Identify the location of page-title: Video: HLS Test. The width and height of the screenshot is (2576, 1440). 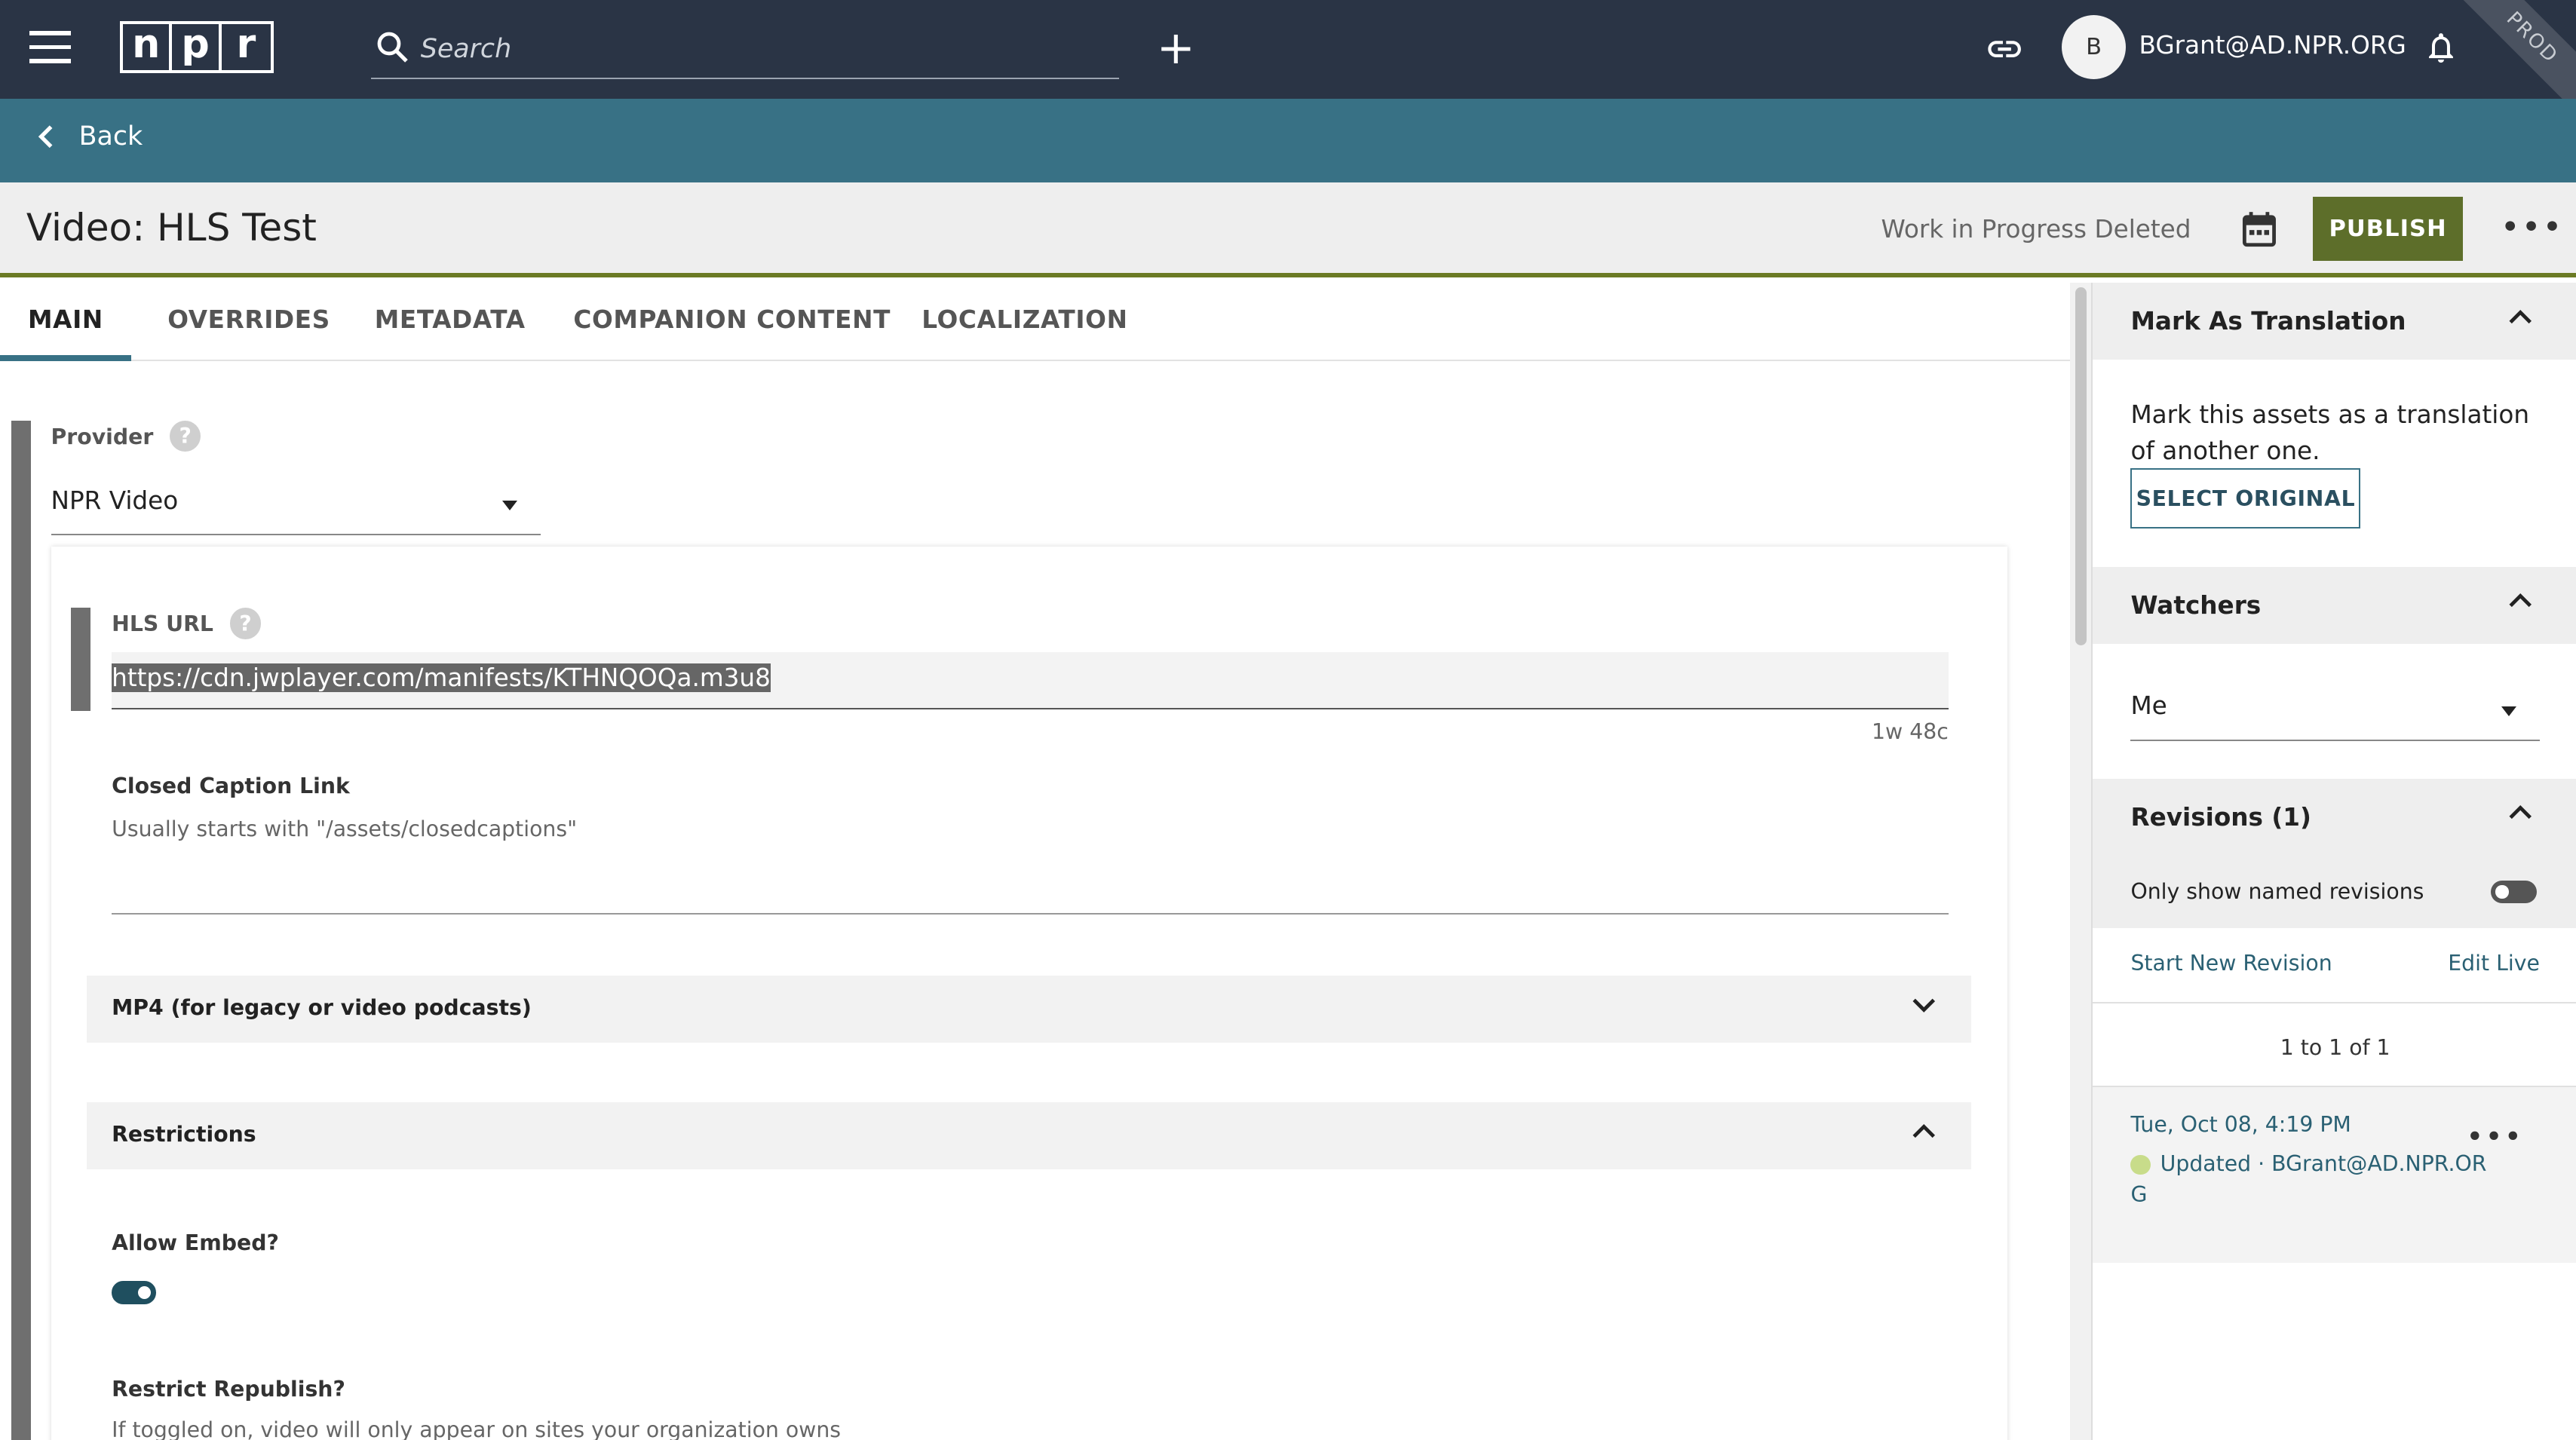
(171, 227).